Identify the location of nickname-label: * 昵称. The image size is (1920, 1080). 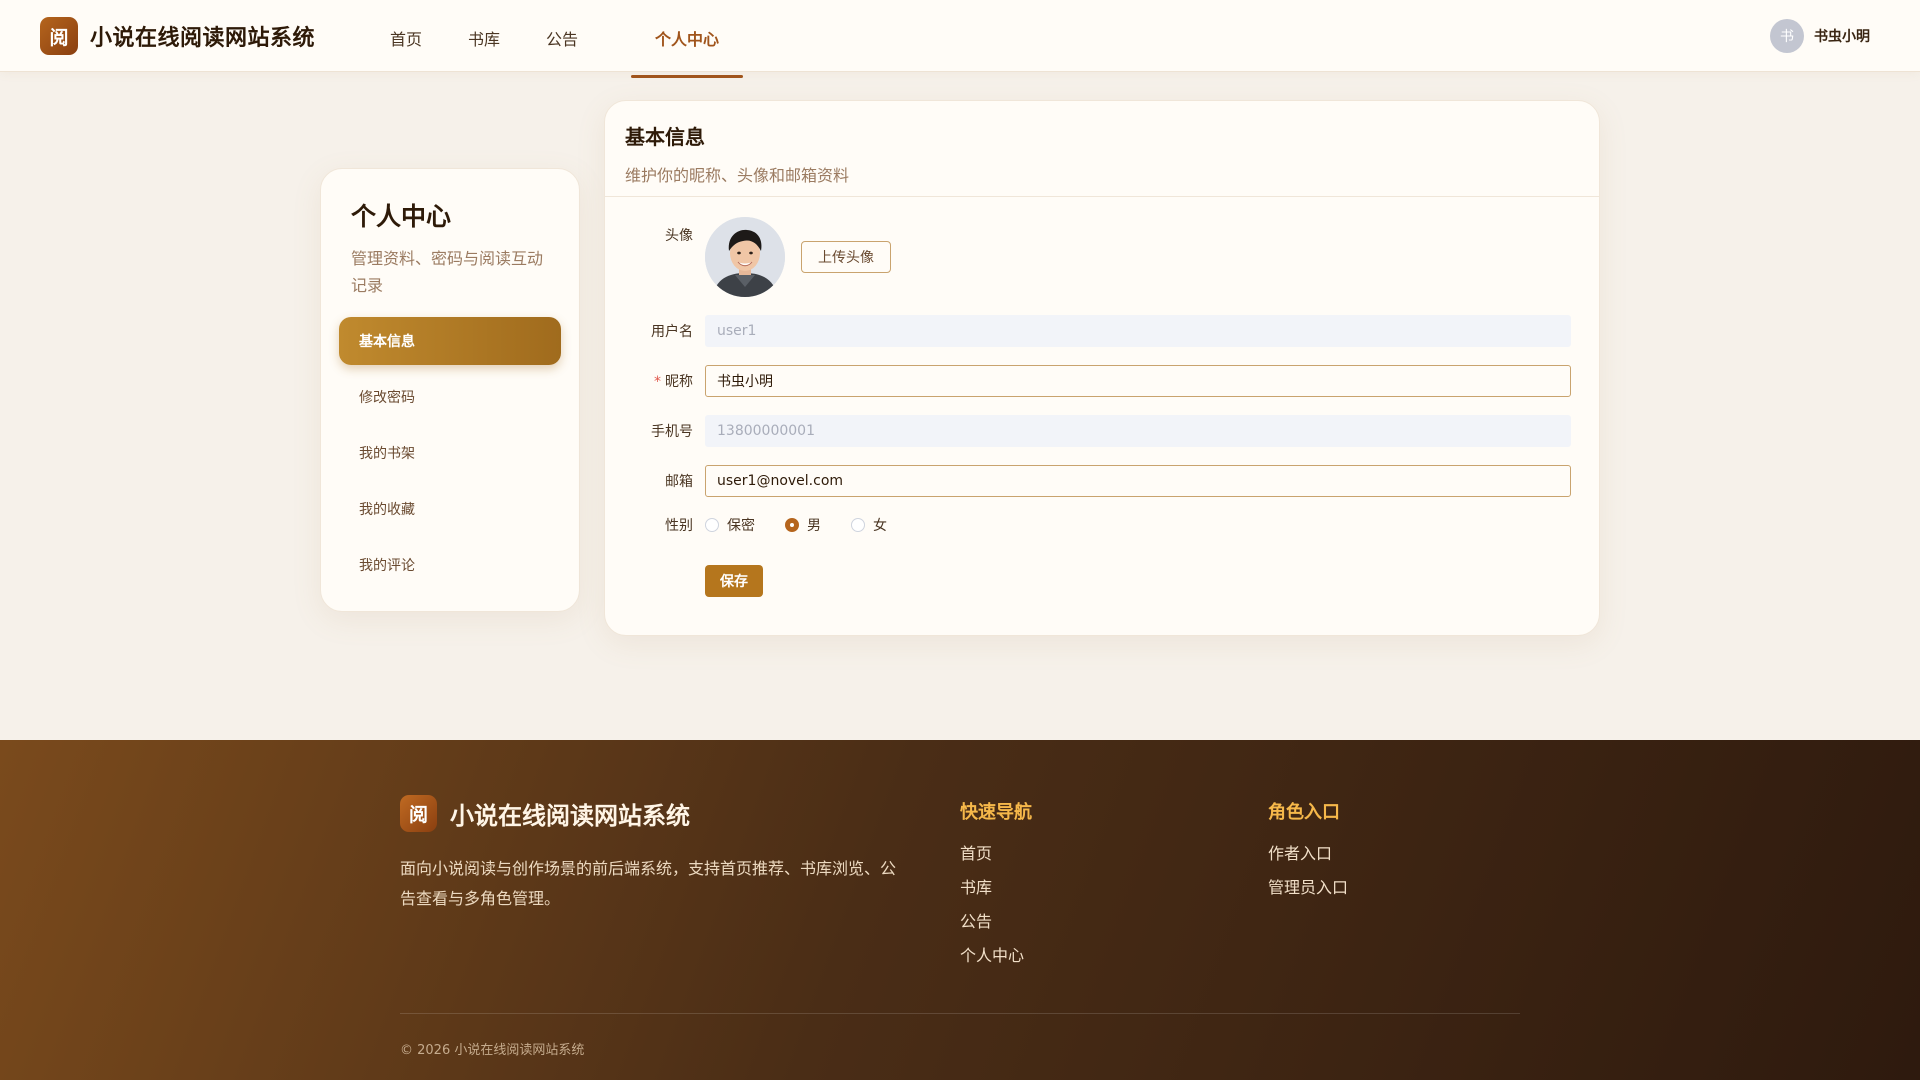
(655, 381).